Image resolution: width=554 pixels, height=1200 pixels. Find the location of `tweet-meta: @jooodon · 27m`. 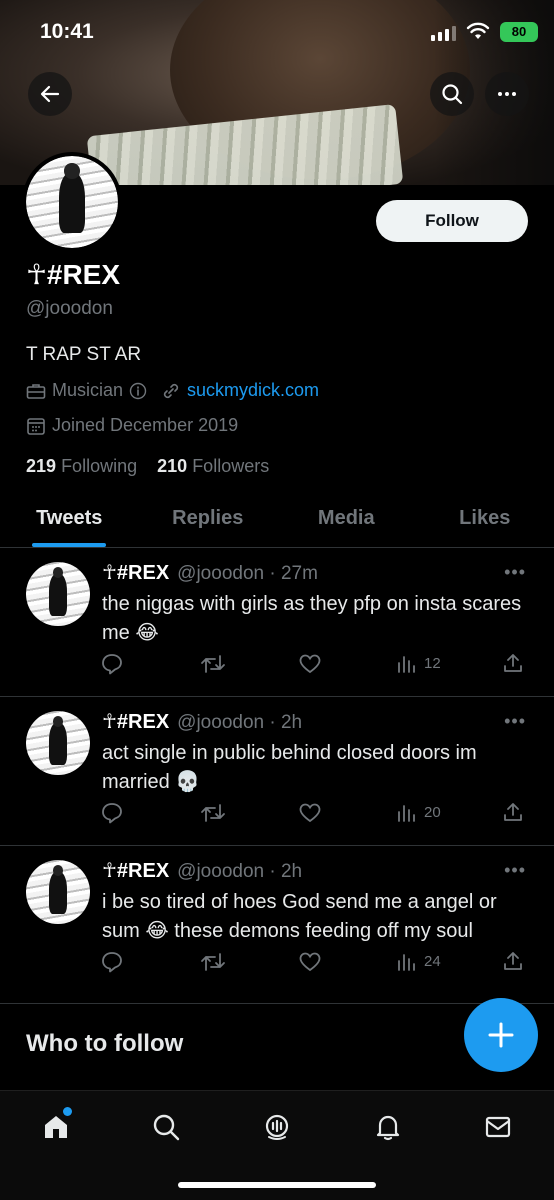

tweet-meta: @jooodon · 27m is located at coordinates (247, 573).